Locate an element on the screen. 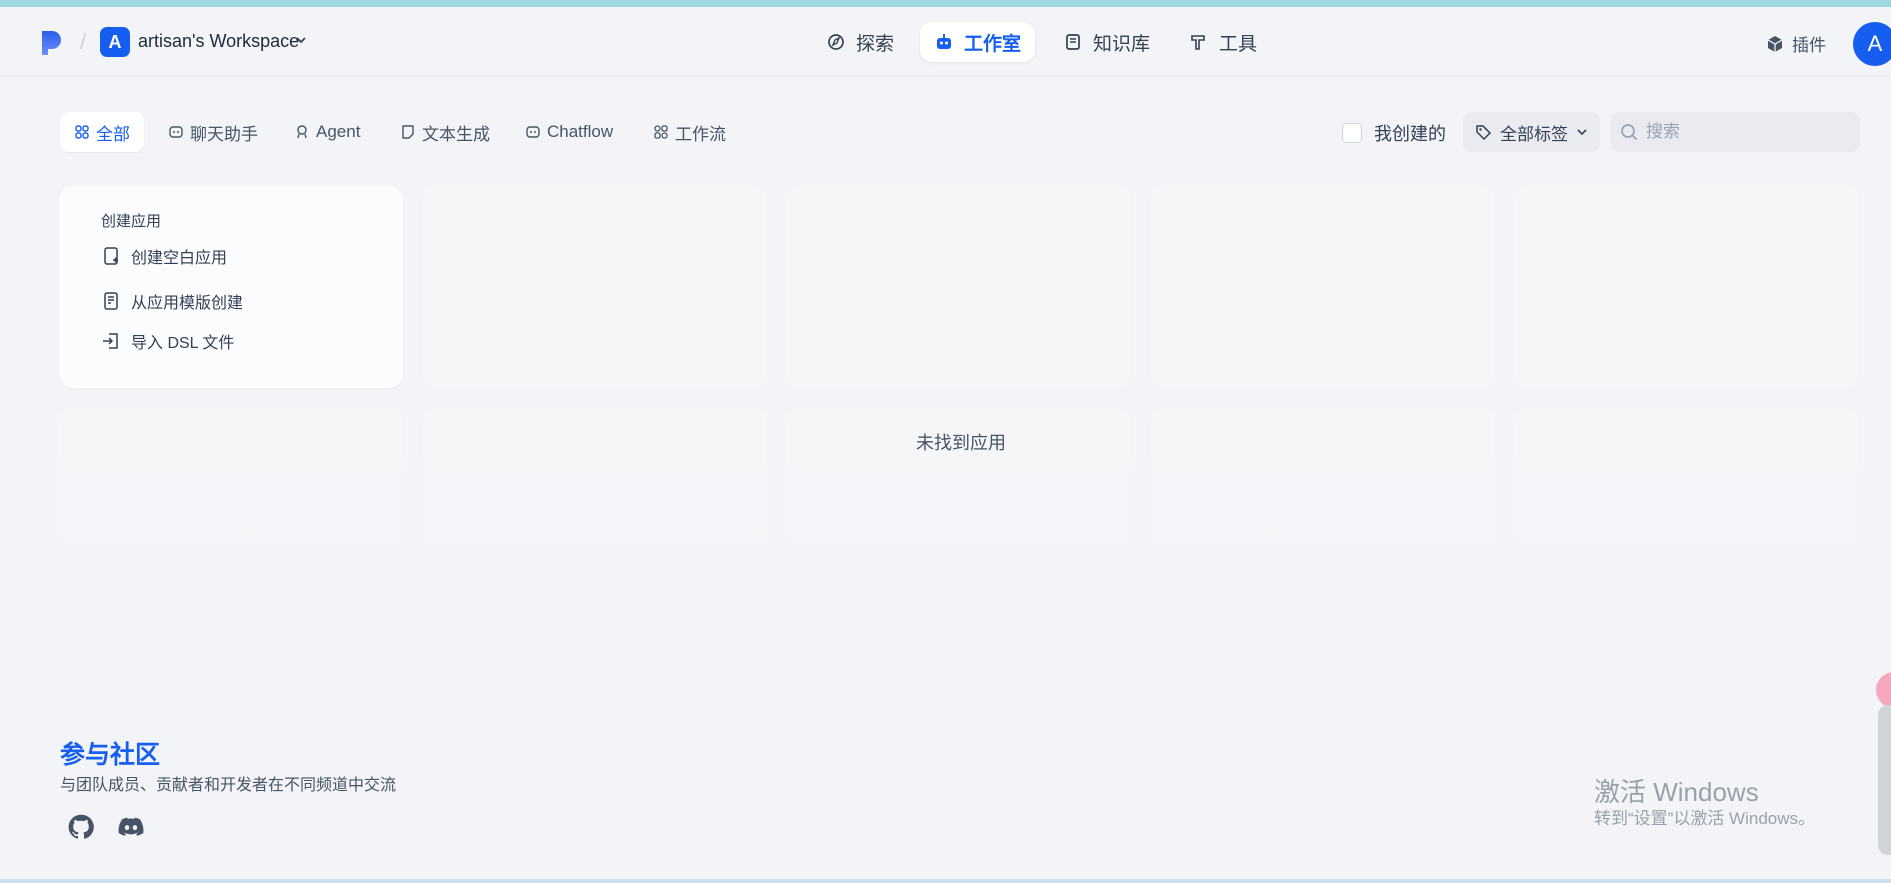 The width and height of the screenshot is (1891, 883). search-box is located at coordinates (1735, 132).